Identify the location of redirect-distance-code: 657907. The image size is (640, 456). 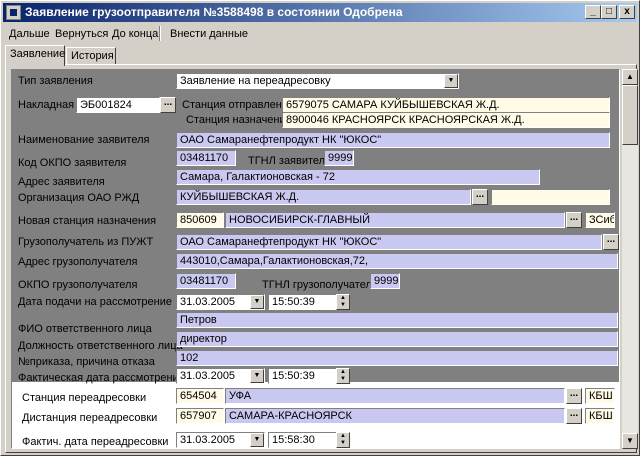
(200, 416).